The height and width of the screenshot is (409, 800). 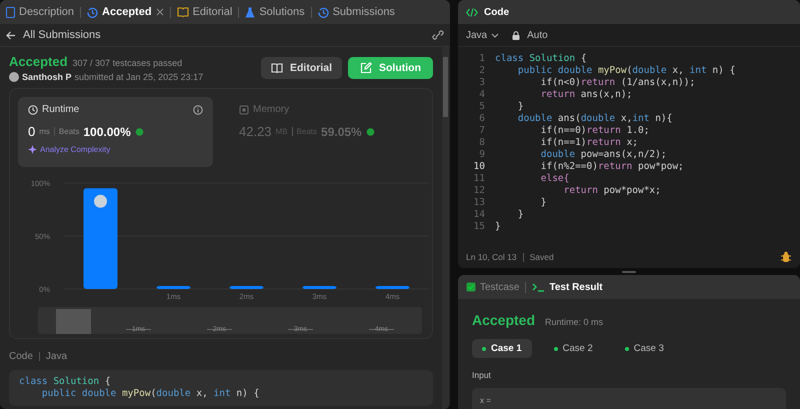 I want to click on code-line: if(n==1)return x;, so click(x=589, y=143).